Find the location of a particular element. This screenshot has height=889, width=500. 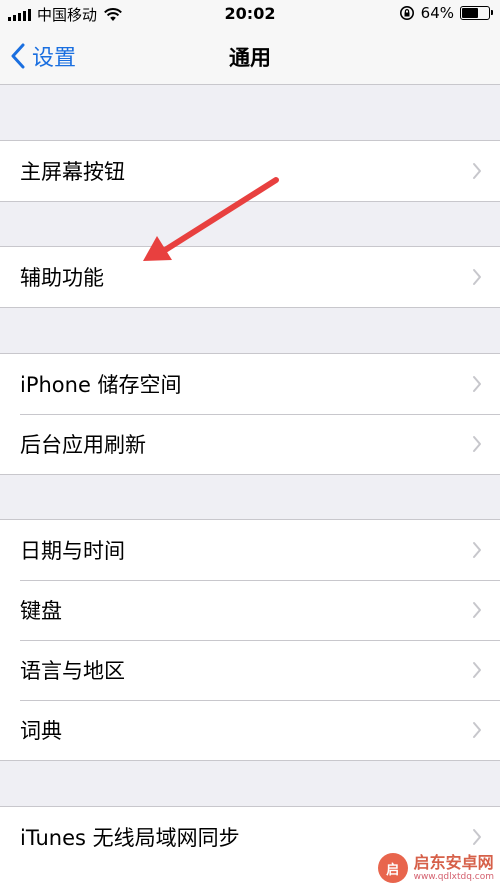

status-right: 64% is located at coordinates (446, 13).